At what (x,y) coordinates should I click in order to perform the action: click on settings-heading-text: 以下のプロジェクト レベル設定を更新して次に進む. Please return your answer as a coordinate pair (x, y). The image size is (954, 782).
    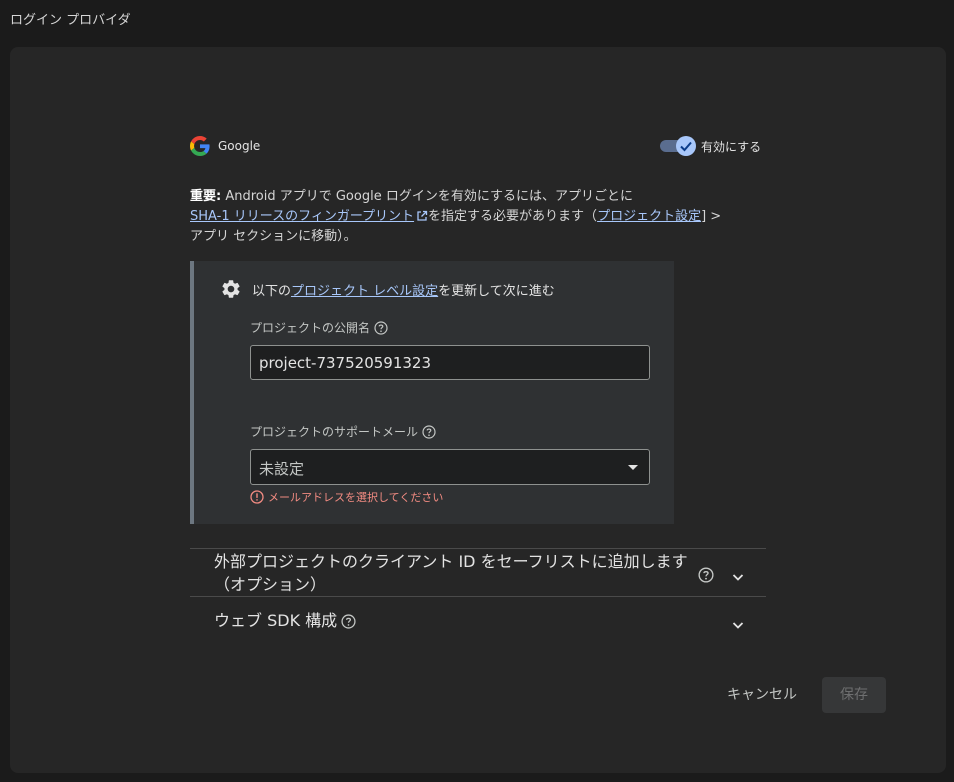
    Looking at the image, I should click on (403, 289).